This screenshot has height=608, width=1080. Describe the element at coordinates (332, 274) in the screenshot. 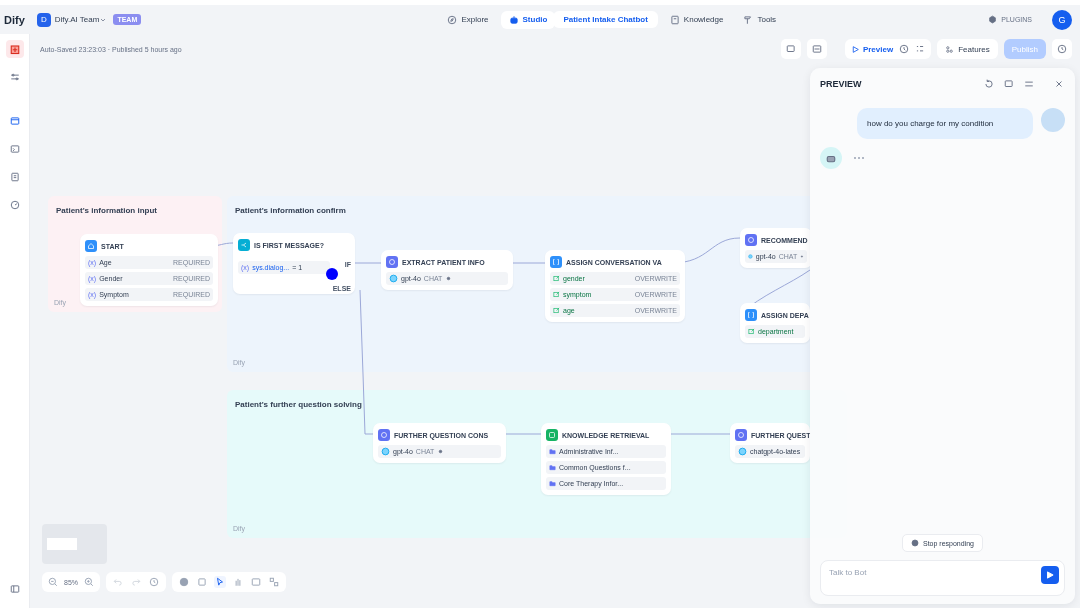

I see `cursor-dot` at that location.